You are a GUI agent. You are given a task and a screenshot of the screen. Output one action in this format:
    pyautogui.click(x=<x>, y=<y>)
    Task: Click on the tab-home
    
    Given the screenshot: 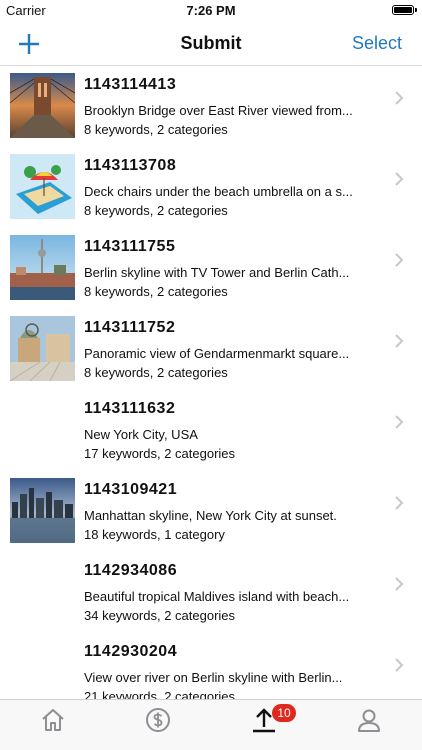 What is the action you would take?
    pyautogui.click(x=53, y=726)
    